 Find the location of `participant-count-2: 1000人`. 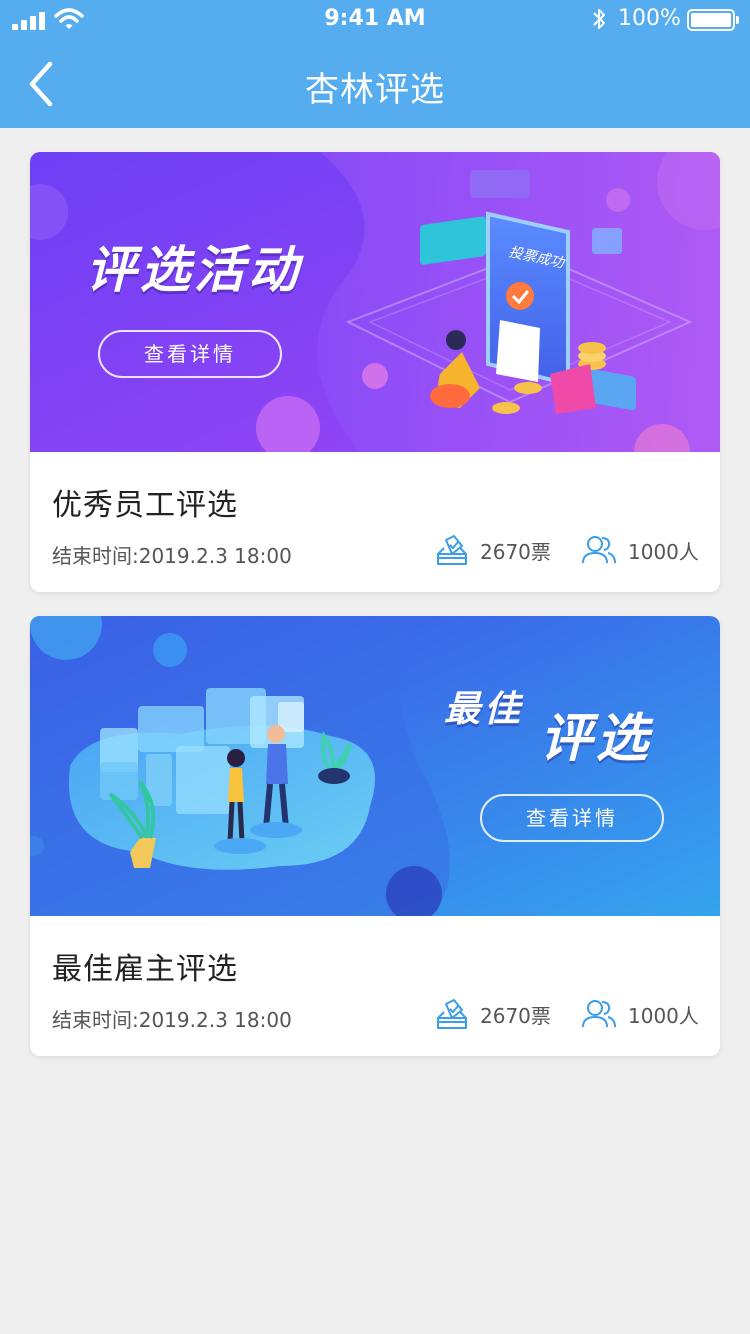

participant-count-2: 1000人 is located at coordinates (640, 1014).